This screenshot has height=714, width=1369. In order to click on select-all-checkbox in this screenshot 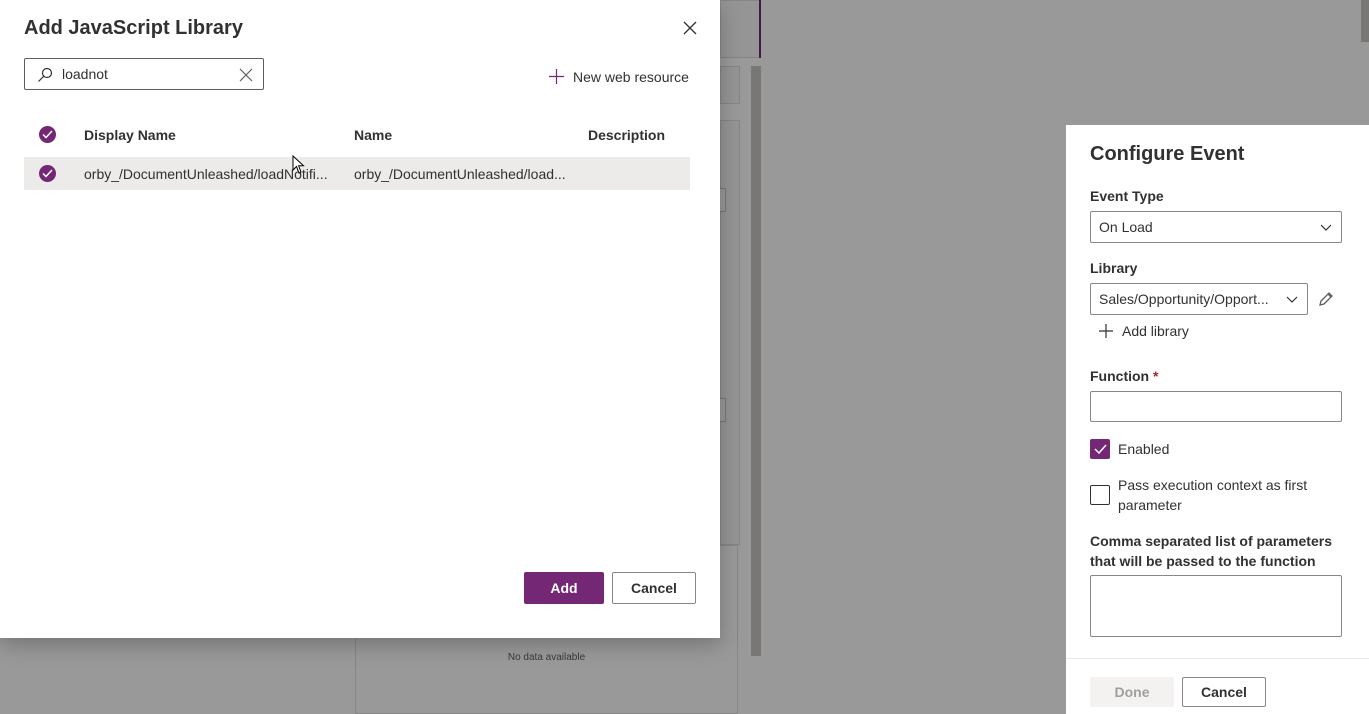, I will do `click(47, 134)`.